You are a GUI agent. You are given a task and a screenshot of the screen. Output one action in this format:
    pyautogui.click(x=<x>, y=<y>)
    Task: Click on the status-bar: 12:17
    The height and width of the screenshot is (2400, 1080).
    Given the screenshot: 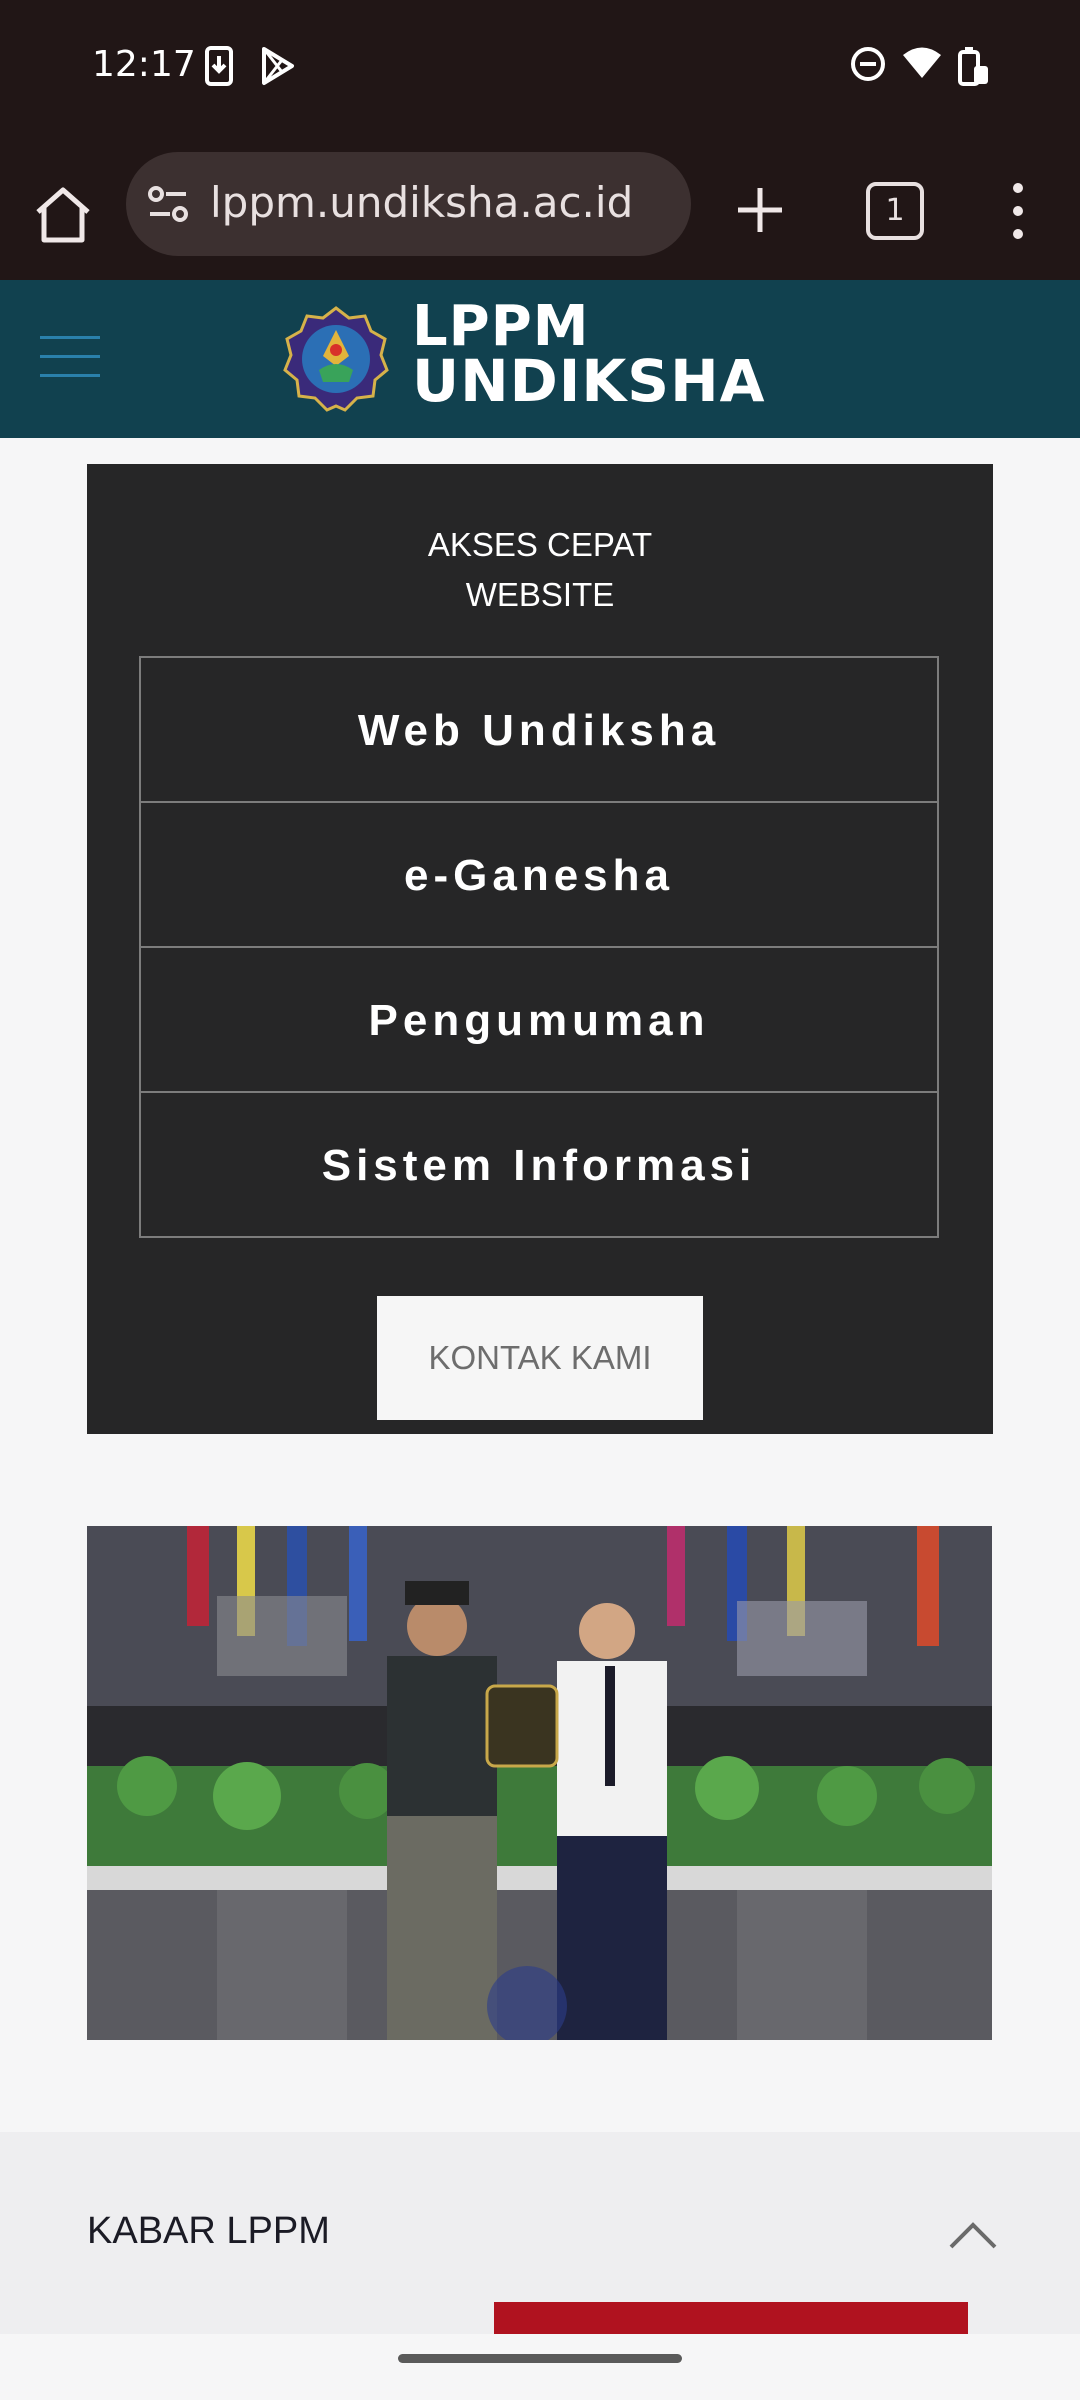 What is the action you would take?
    pyautogui.click(x=540, y=70)
    